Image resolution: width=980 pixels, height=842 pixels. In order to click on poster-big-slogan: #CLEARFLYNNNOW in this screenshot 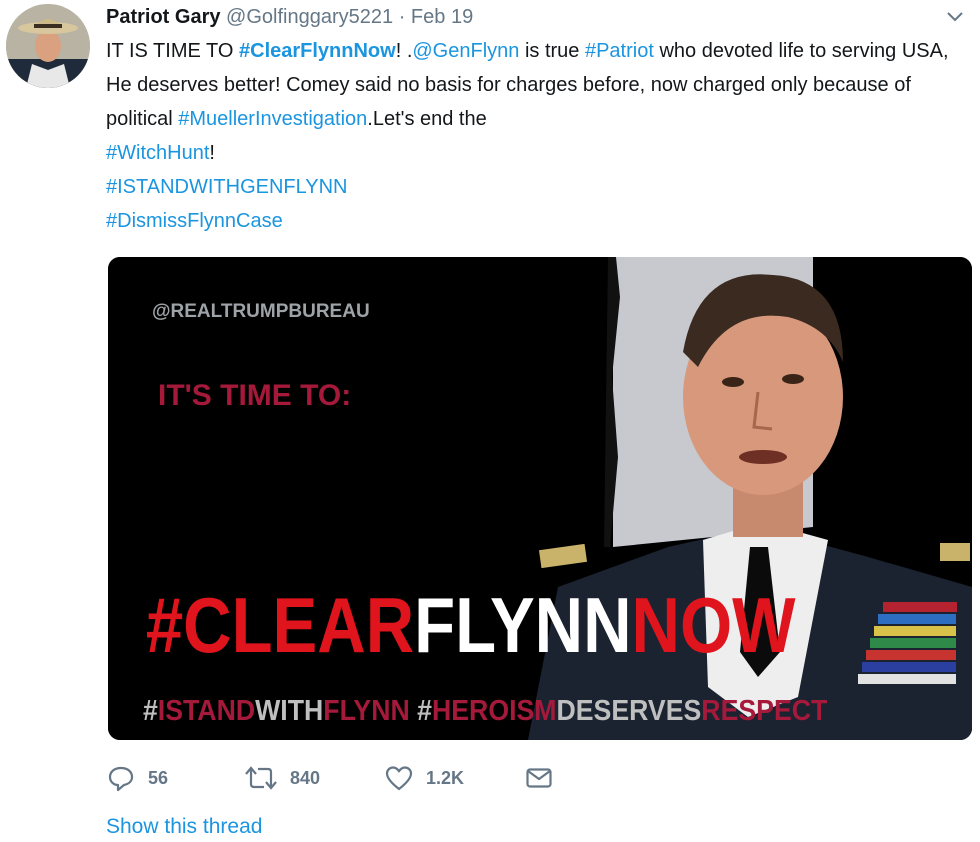, I will do `click(471, 625)`.